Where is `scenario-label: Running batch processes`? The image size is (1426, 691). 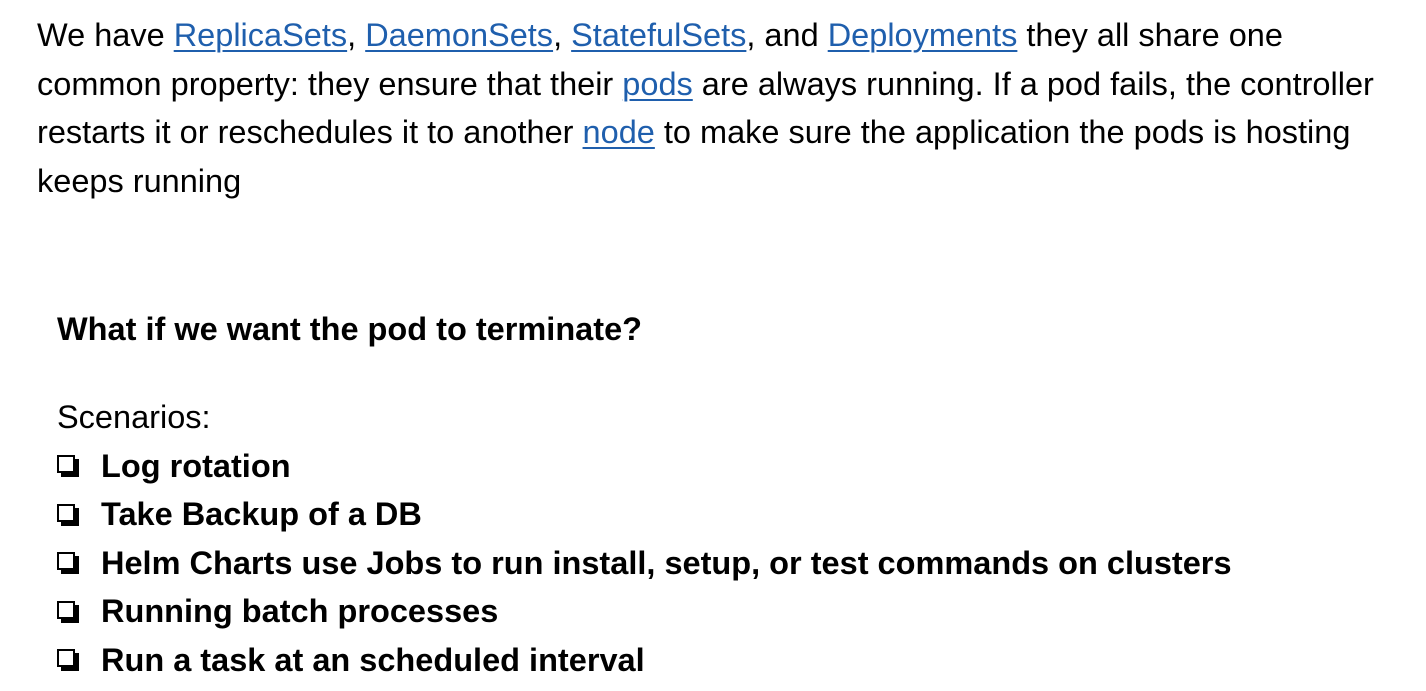 scenario-label: Running batch processes is located at coordinates (300, 611).